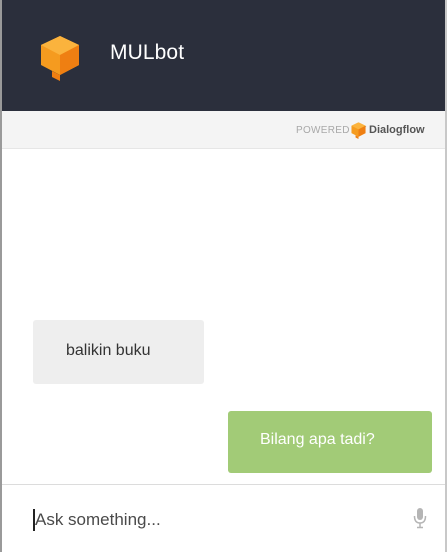 Image resolution: width=447 pixels, height=552 pixels. I want to click on user-message-text: Bilang apa tadi?, so click(317, 439).